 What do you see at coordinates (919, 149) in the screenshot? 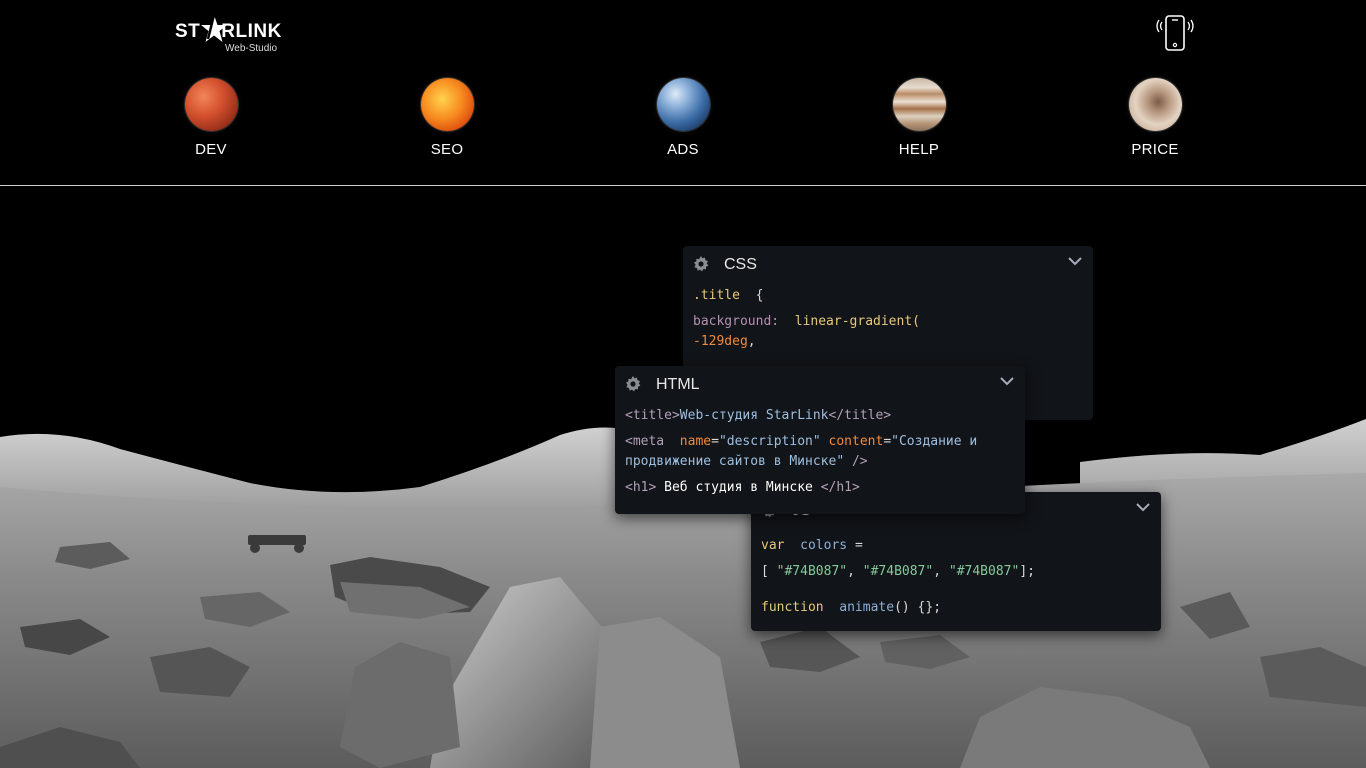
I see `nav-label-help: HELP` at bounding box center [919, 149].